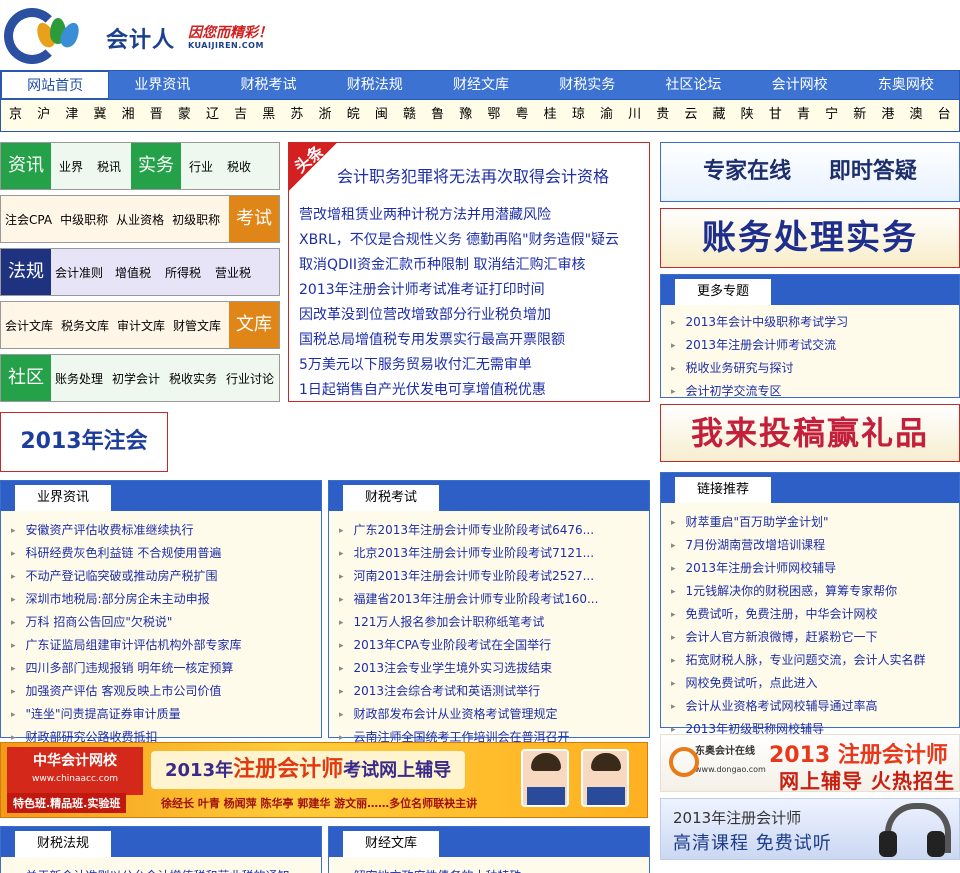 The image size is (960, 873). I want to click on news-item: 四川多部门违规报销 明年统一核定预算, so click(166, 668).